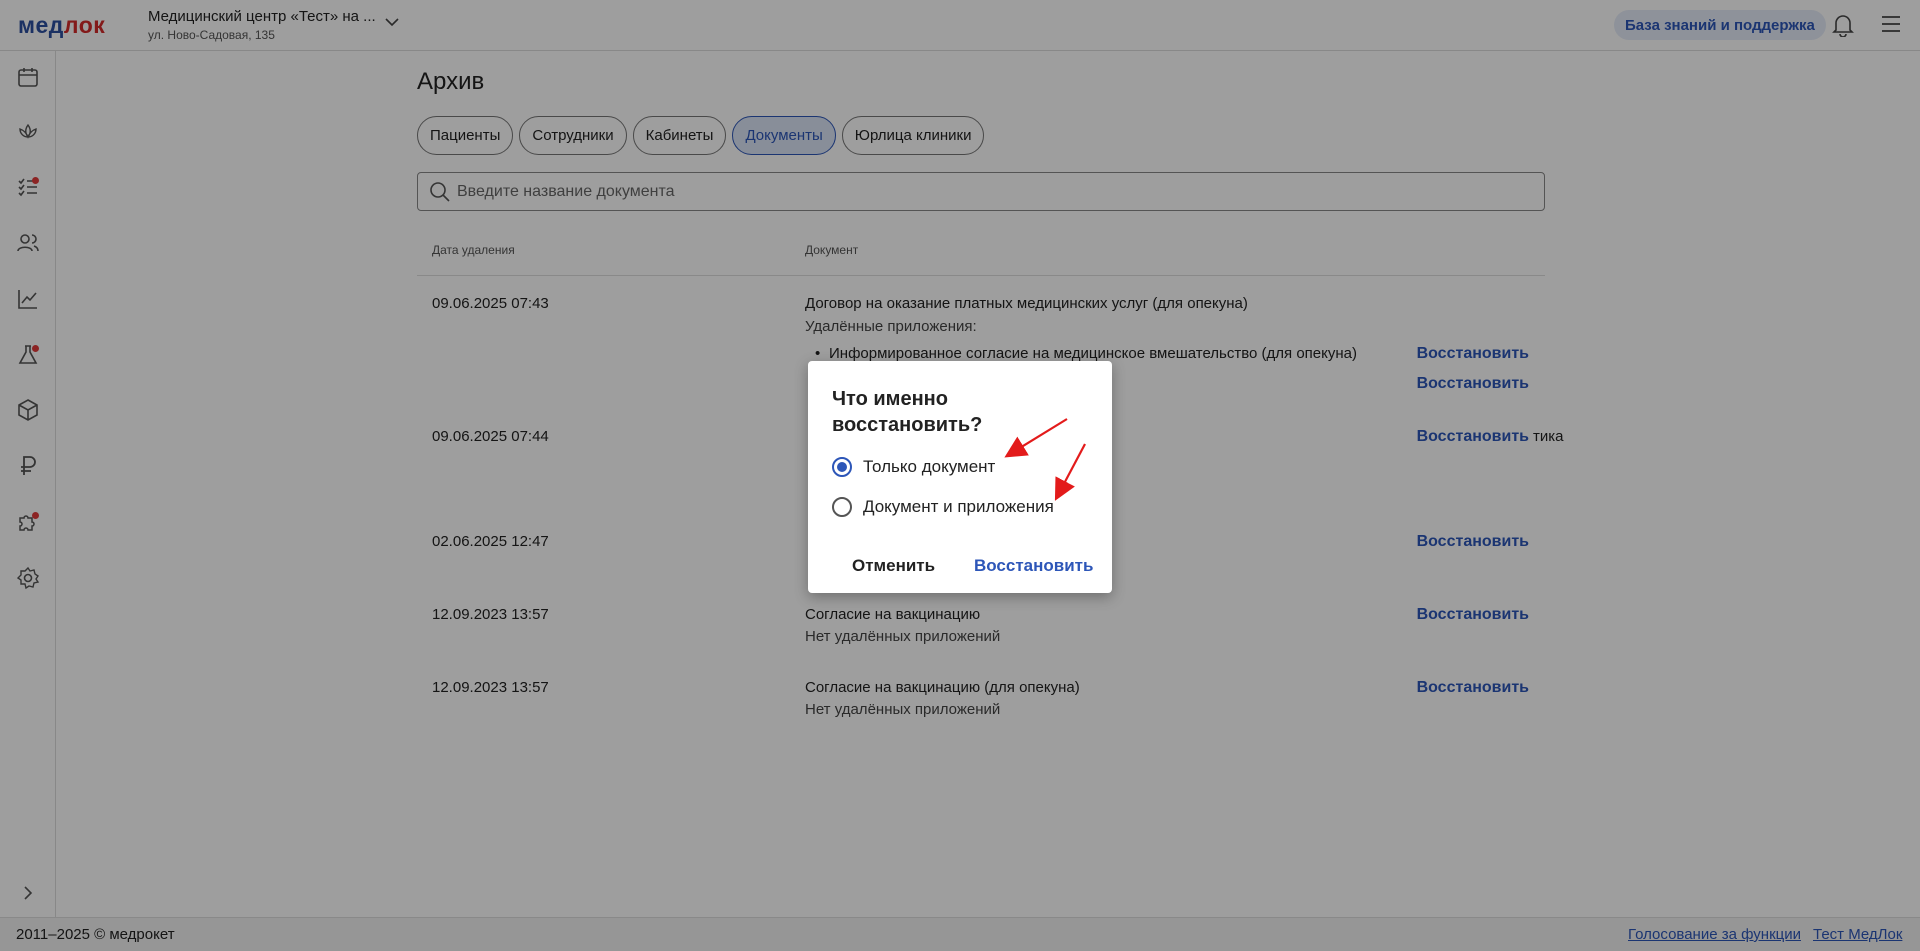  I want to click on cancel-button: Отменить, so click(893, 566).